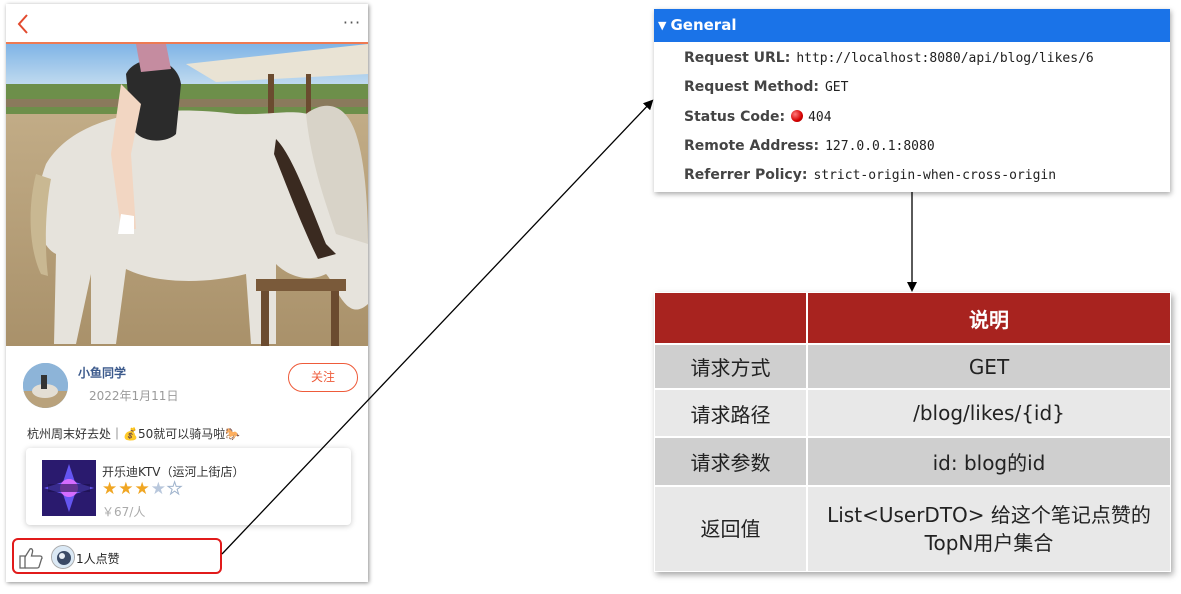  What do you see at coordinates (63, 557) in the screenshot?
I see `liker-avatar` at bounding box center [63, 557].